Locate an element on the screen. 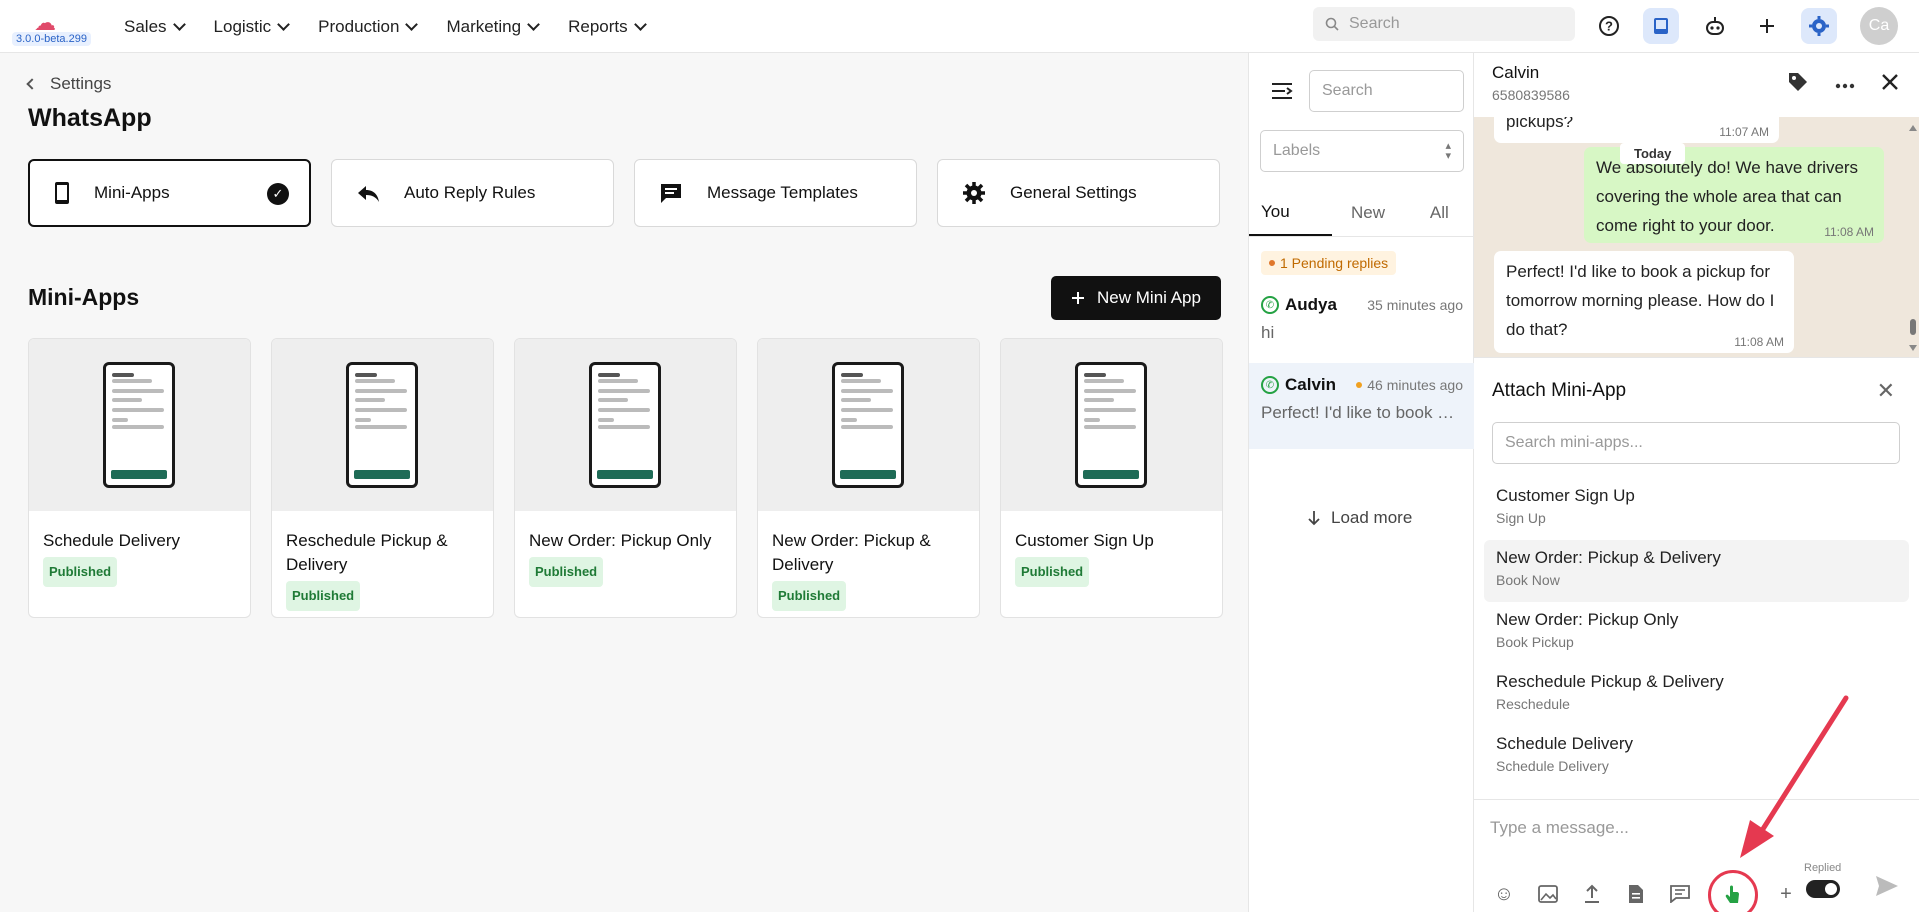 The image size is (1919, 912). mini-app-name: New Order: Pickup & Delivery is located at coordinates (851, 552).